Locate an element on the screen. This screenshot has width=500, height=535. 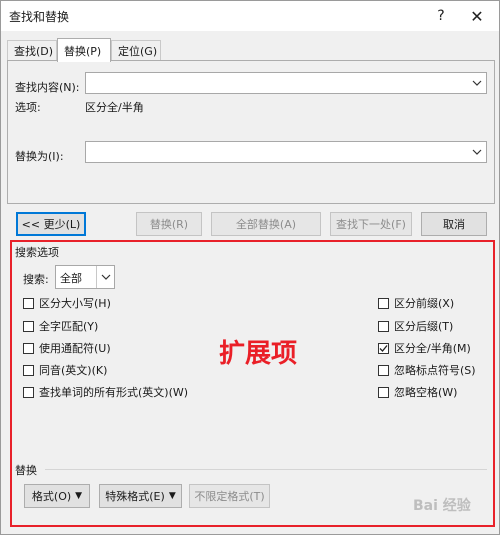
format-dropdown-button: 格式(O) ▼ is located at coordinates (57, 496).